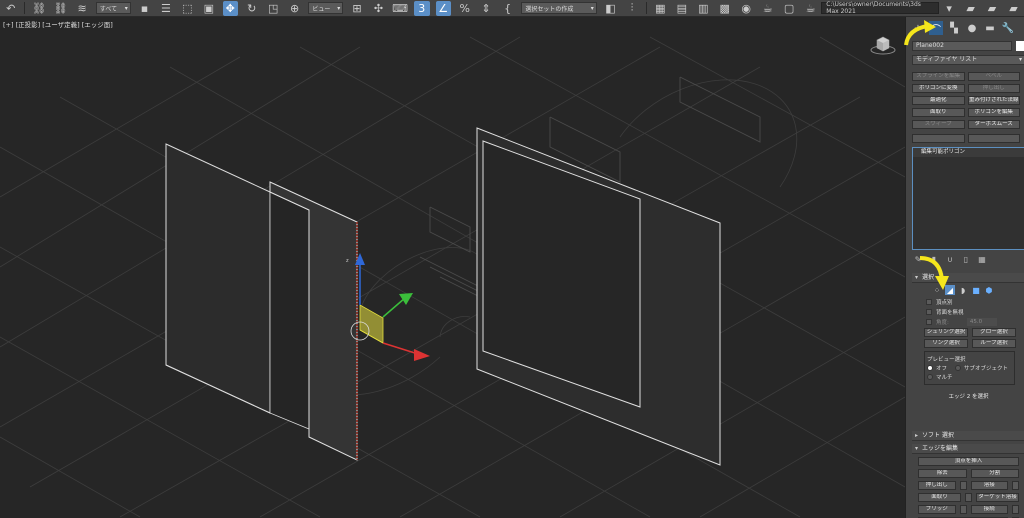 The image size is (1024, 518). I want to click on select-and-scale-icon: ◳, so click(272, 8).